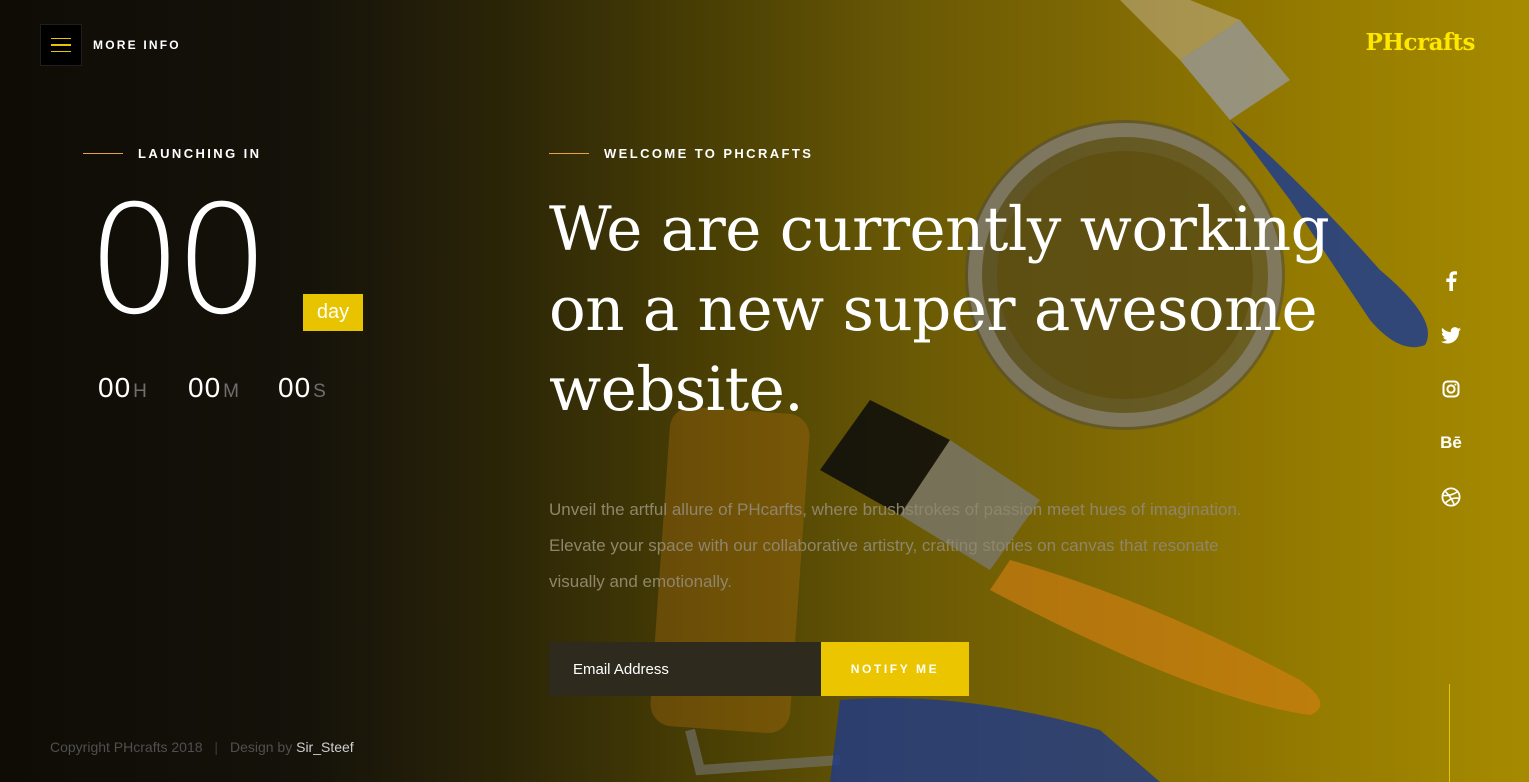 The height and width of the screenshot is (782, 1529). What do you see at coordinates (895, 669) in the screenshot?
I see `notify-me-button: NOTIFY ME` at bounding box center [895, 669].